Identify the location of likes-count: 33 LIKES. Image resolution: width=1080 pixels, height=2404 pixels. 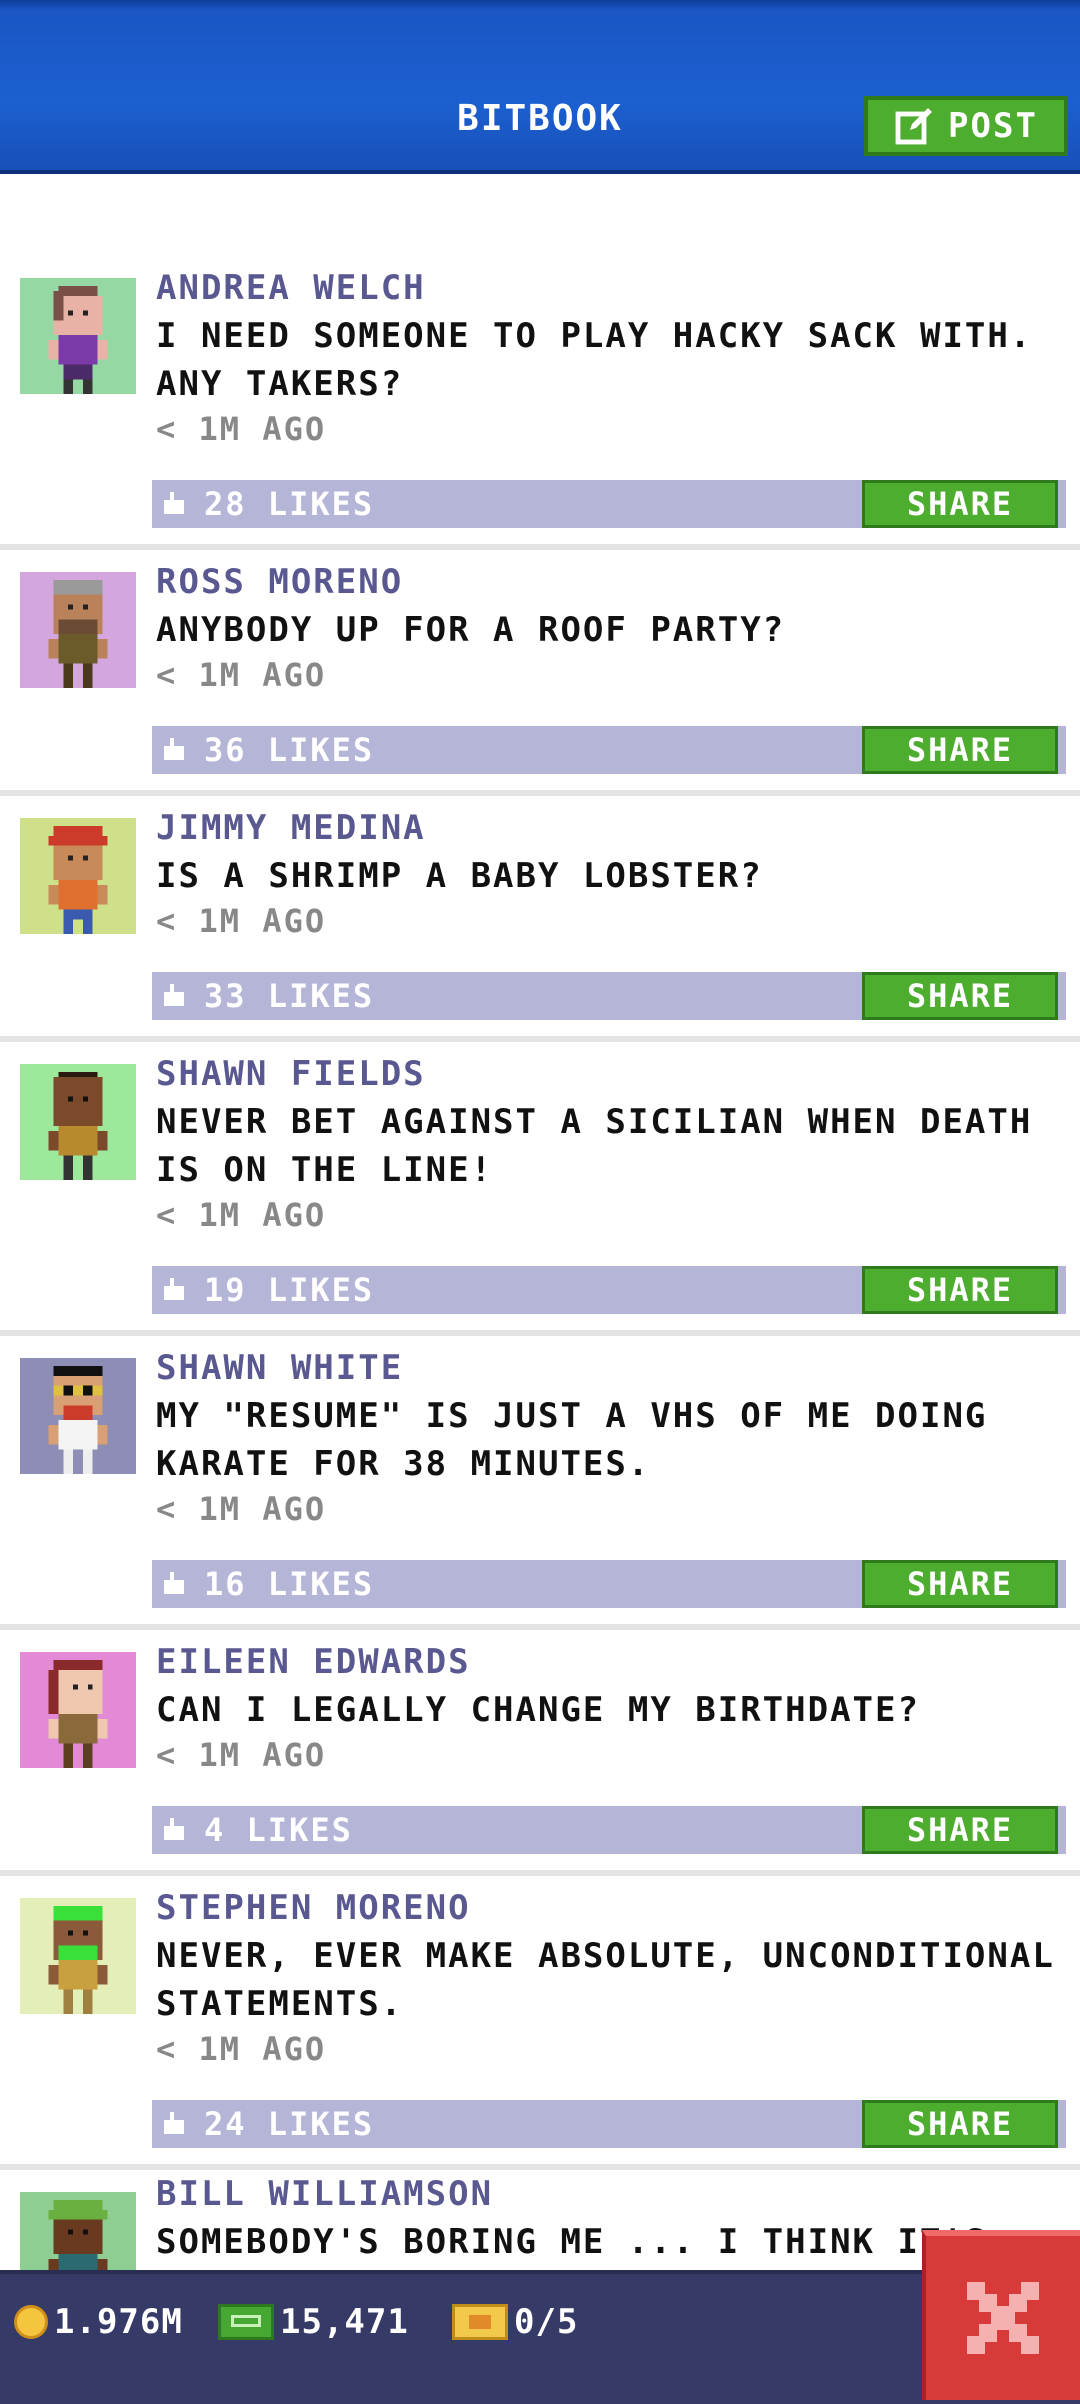
(289, 996).